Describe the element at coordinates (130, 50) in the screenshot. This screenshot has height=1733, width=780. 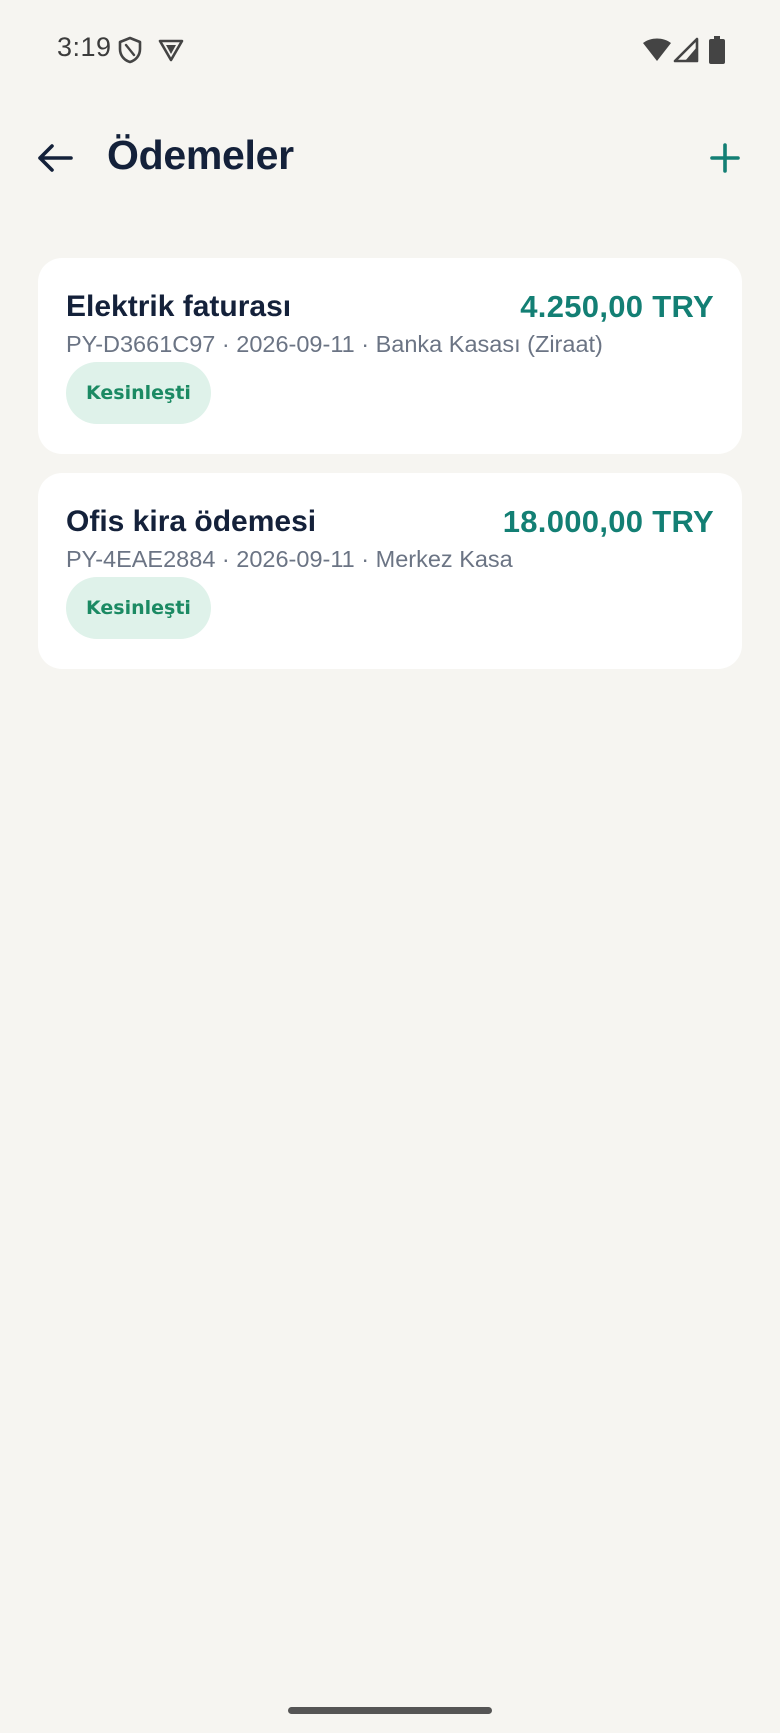
I see `shield-icon` at that location.